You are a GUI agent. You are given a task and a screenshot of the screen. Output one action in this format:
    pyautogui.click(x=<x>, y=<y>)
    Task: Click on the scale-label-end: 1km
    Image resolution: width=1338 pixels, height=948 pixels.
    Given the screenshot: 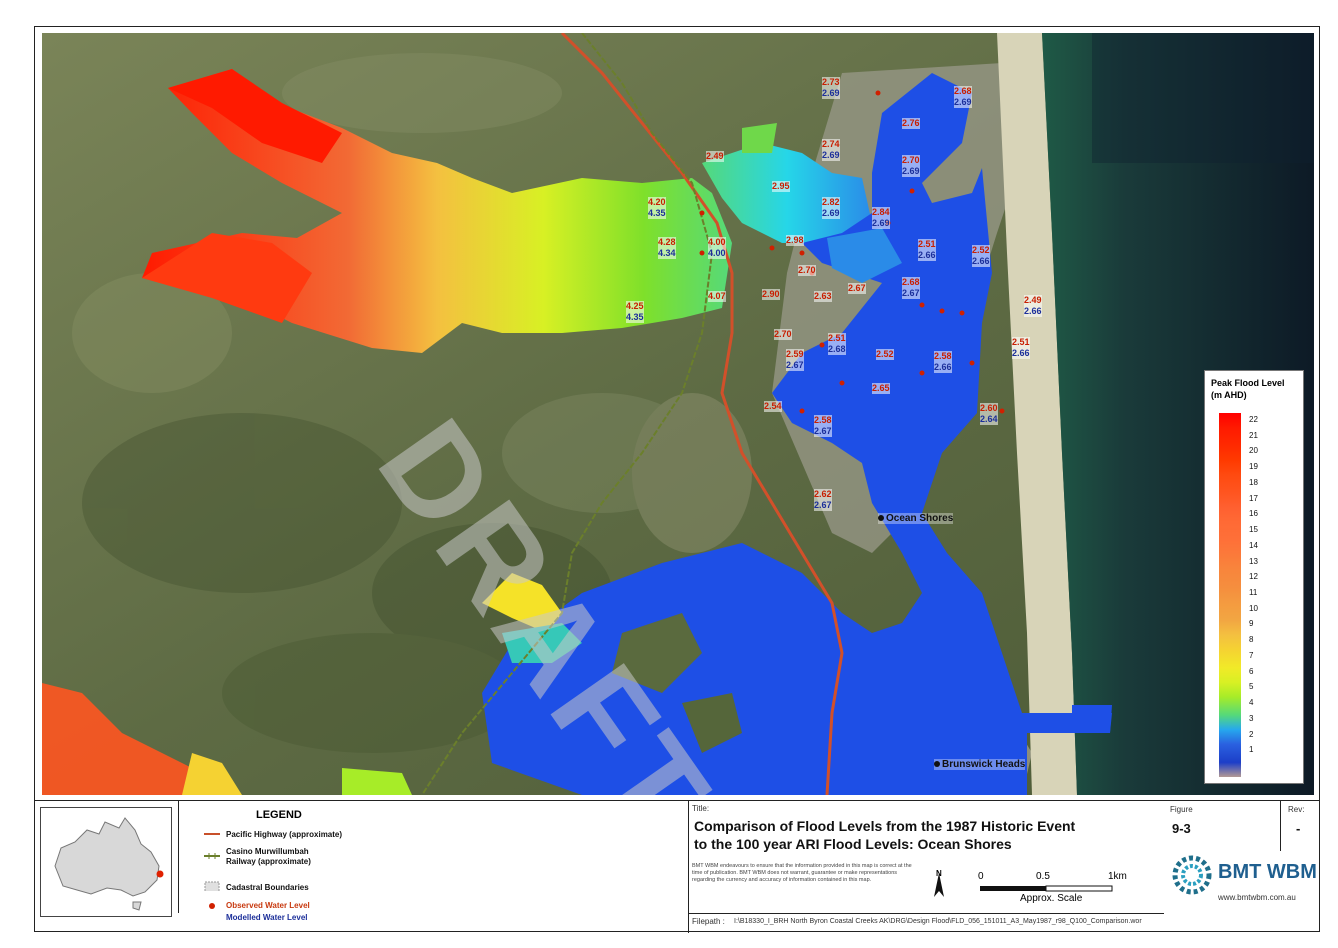 What is the action you would take?
    pyautogui.click(x=1117, y=876)
    